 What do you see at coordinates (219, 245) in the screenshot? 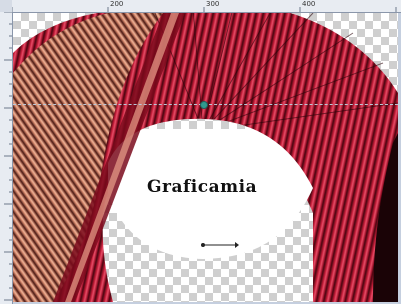
I see `transform-arrow-icon` at bounding box center [219, 245].